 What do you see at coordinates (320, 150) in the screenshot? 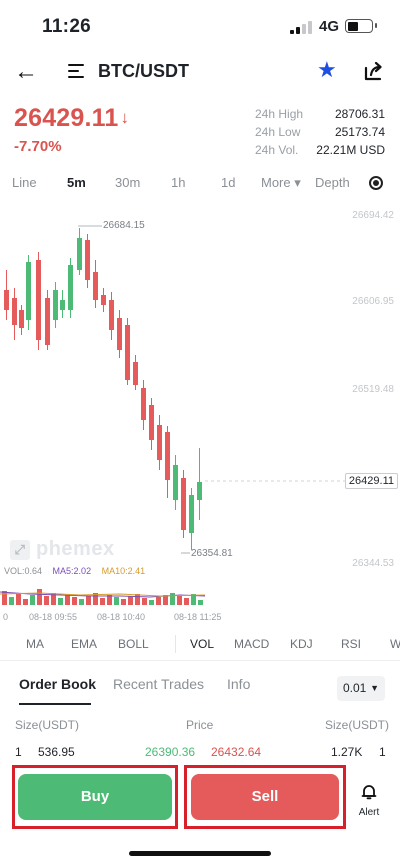
I see `stat-24h-volume: 24h Vol. 22.21M USD` at bounding box center [320, 150].